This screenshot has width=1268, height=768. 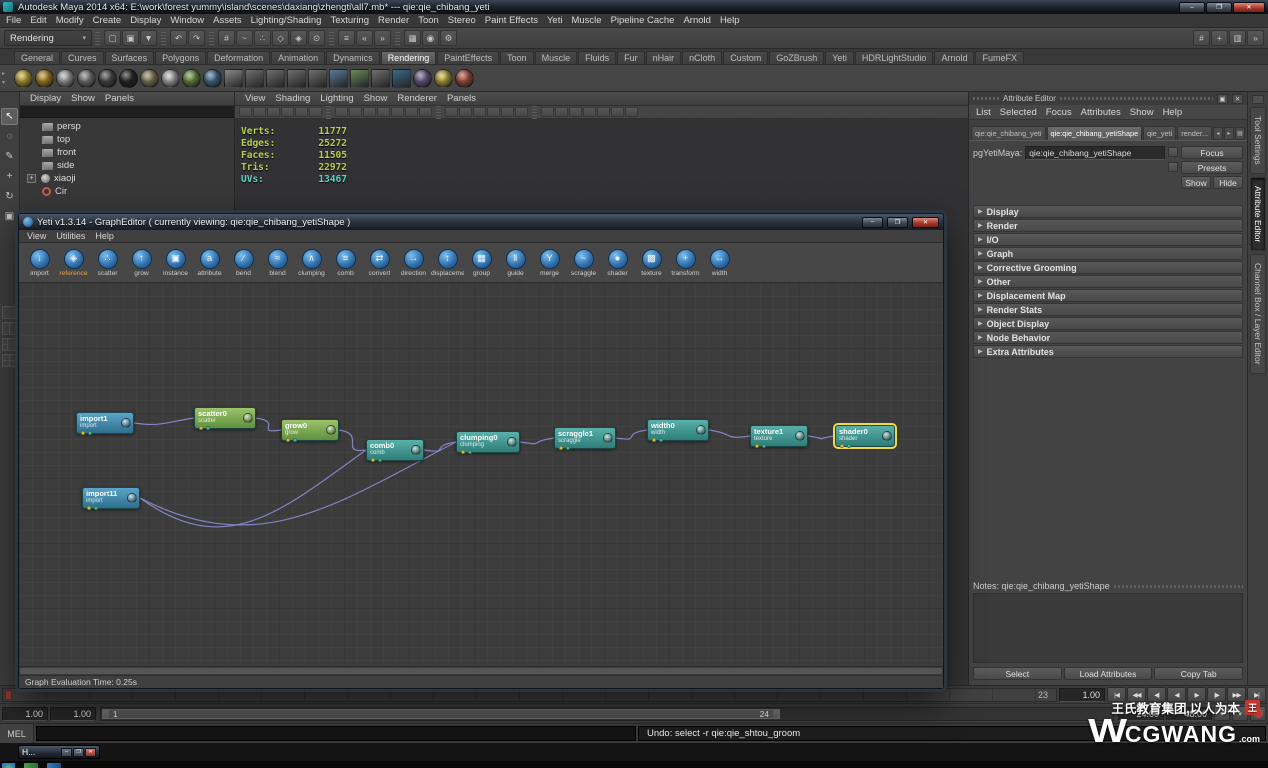 What do you see at coordinates (128, 78) in the screenshot?
I see `sphere-black-icon` at bounding box center [128, 78].